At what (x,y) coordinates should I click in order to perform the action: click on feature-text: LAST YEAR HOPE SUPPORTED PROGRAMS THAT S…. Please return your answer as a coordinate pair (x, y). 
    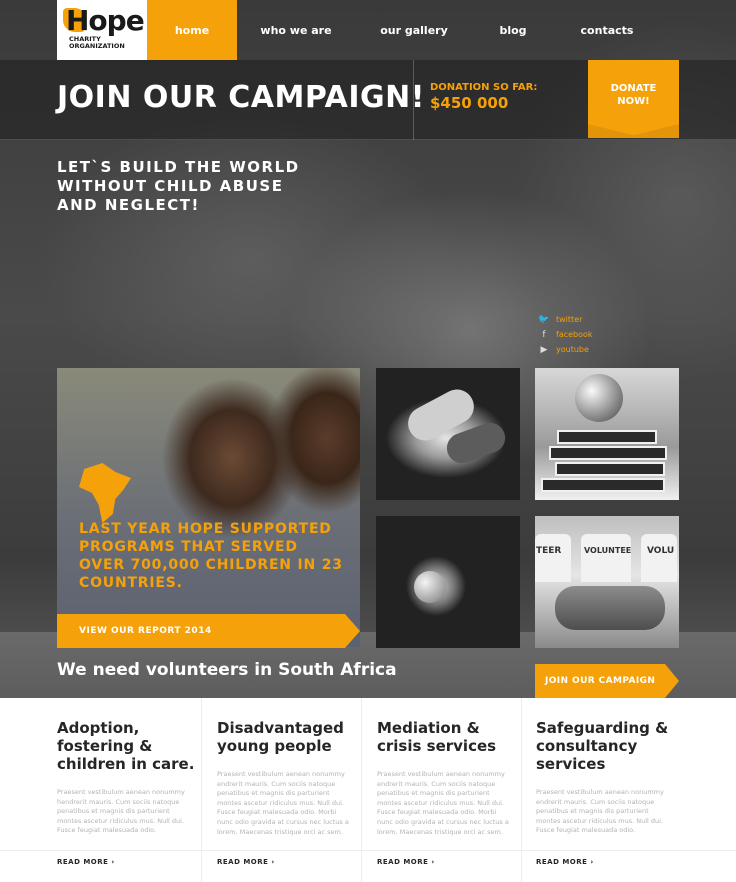
    Looking at the image, I should click on (211, 556).